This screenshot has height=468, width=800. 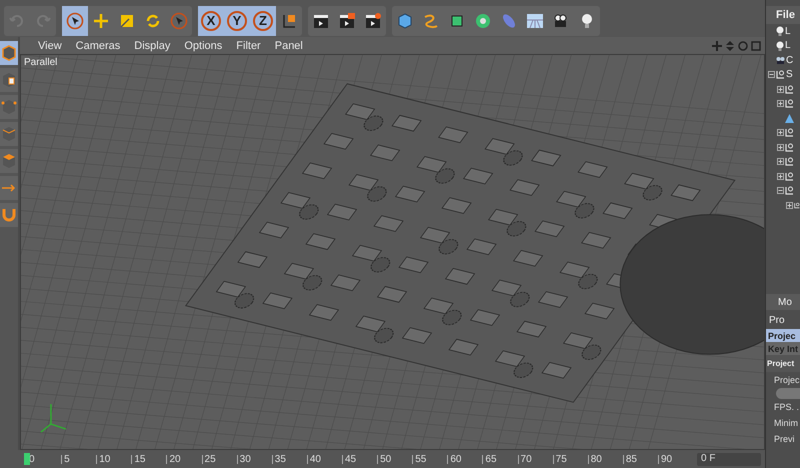 What do you see at coordinates (783, 319) in the screenshot?
I see `mode-label: Pro` at bounding box center [783, 319].